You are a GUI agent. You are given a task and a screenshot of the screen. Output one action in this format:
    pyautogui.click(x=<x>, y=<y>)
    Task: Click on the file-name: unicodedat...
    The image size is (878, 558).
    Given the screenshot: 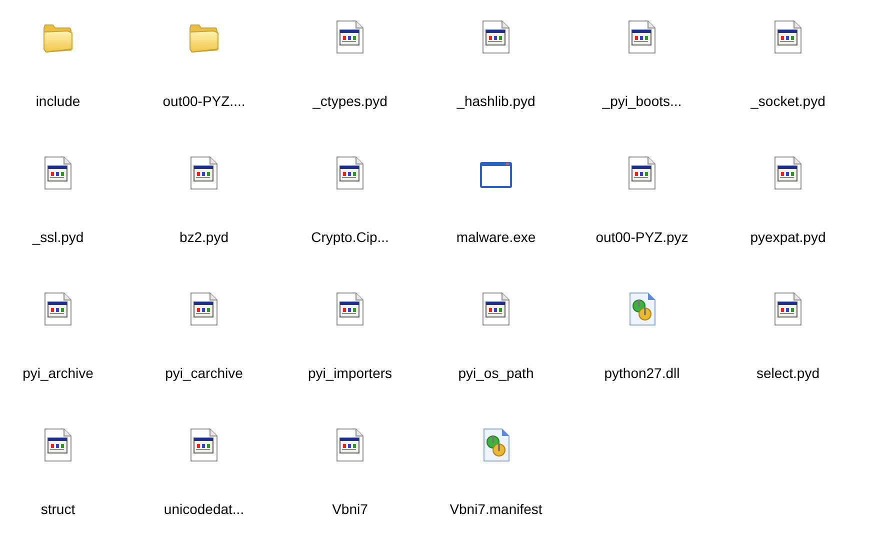 What is the action you would take?
    pyautogui.click(x=204, y=509)
    